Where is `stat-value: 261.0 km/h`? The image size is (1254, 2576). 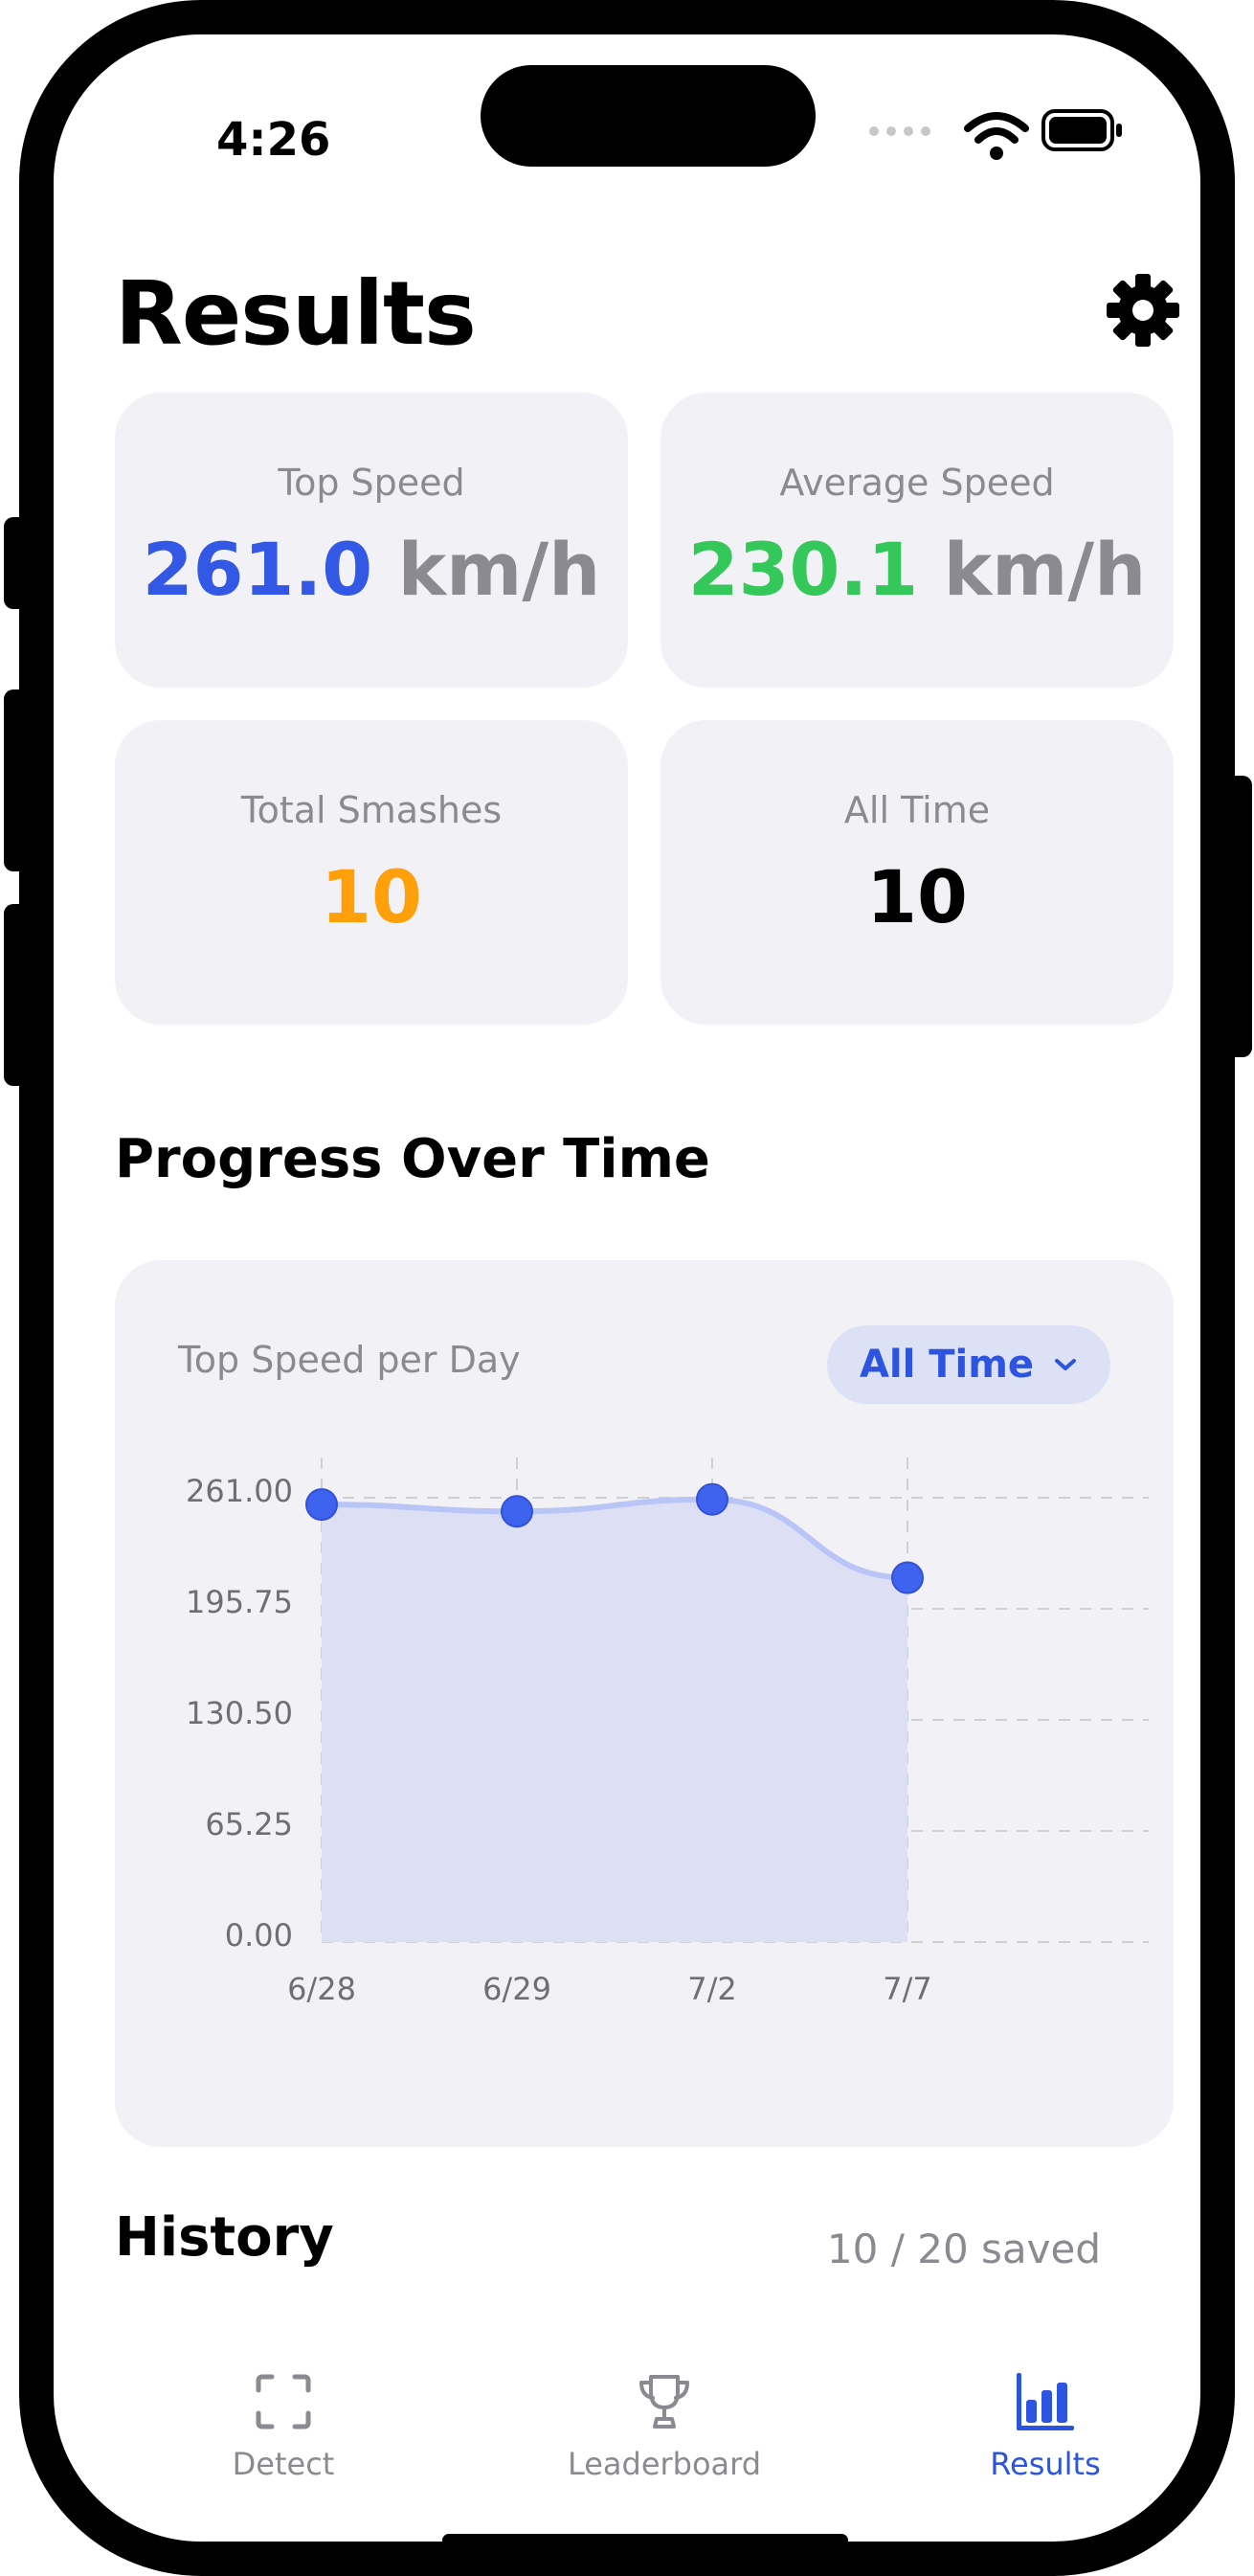 stat-value: 261.0 km/h is located at coordinates (371, 569).